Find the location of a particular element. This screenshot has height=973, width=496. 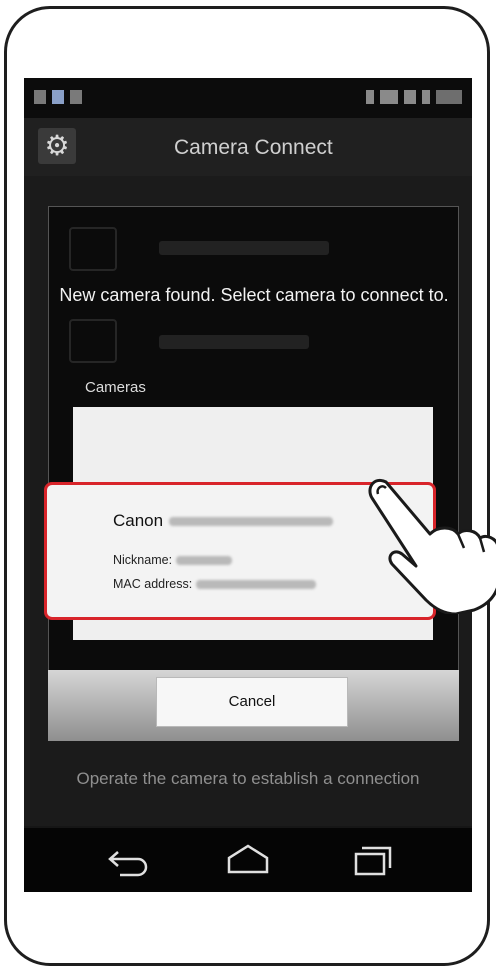

remote-shooting-icon is located at coordinates (93, 341).